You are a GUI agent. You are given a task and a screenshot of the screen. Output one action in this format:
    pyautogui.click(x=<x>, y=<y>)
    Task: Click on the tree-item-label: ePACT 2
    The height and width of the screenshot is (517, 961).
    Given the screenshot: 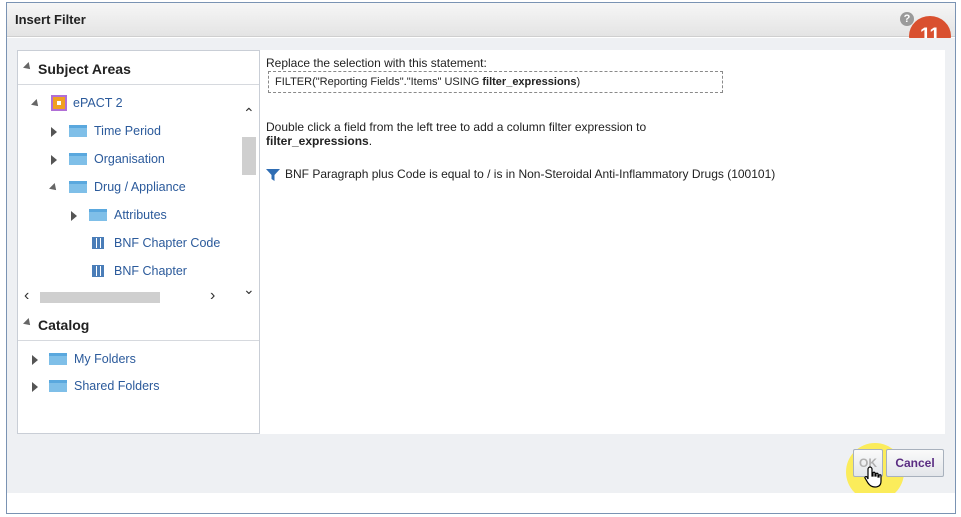 What is the action you would take?
    pyautogui.click(x=98, y=103)
    